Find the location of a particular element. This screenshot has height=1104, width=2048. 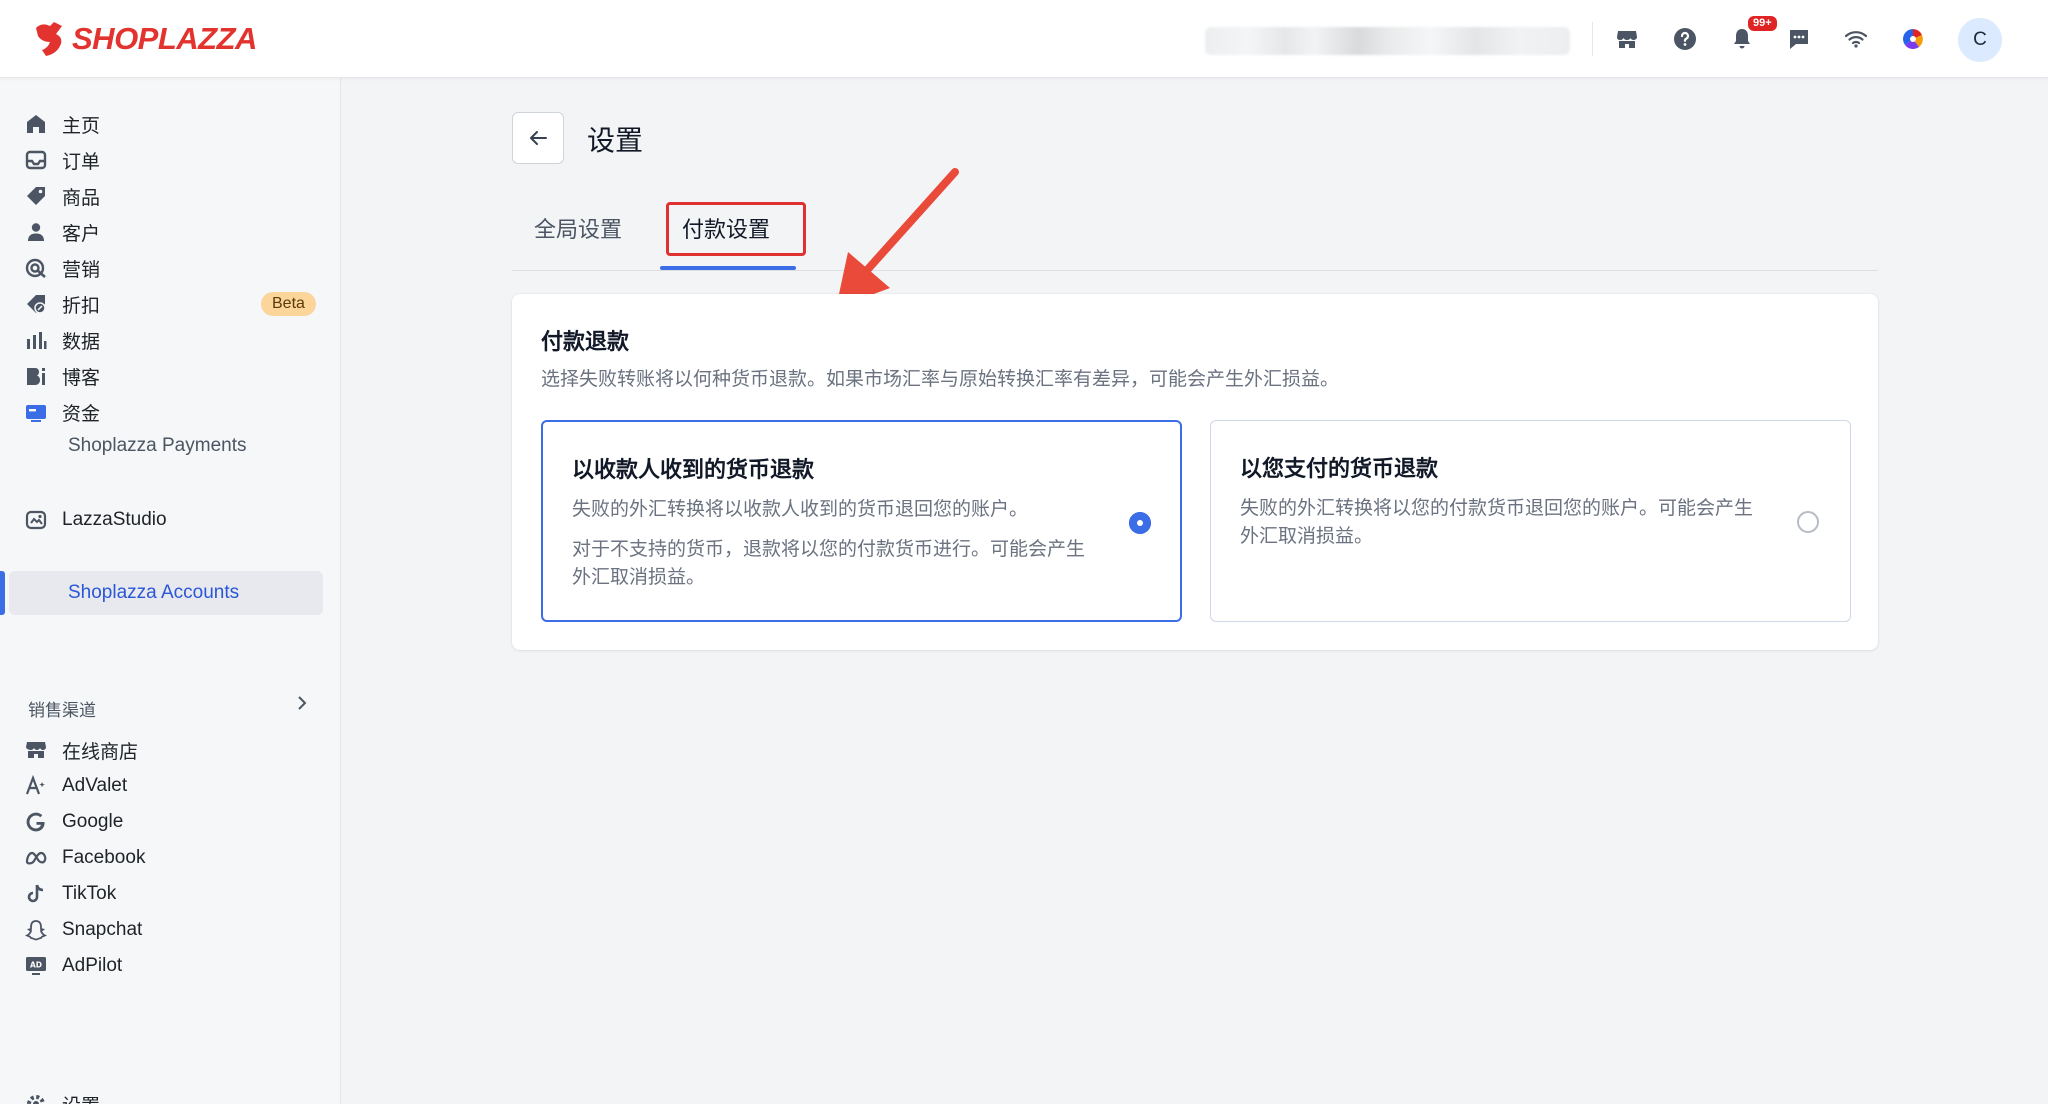

google-icon is located at coordinates (36, 822).